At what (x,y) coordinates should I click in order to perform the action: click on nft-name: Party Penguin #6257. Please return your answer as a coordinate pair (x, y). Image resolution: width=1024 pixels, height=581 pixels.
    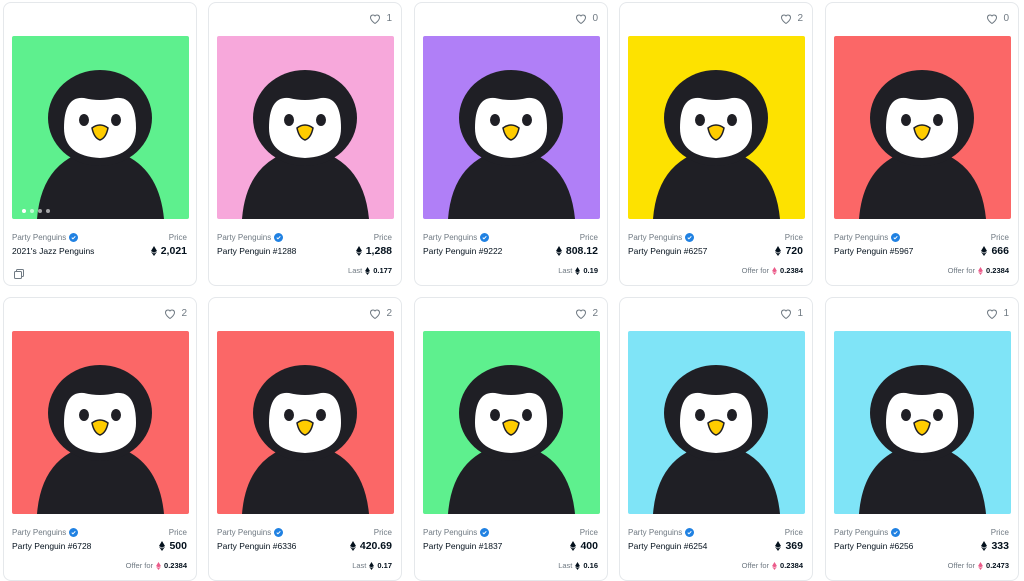
    Looking at the image, I should click on (667, 251).